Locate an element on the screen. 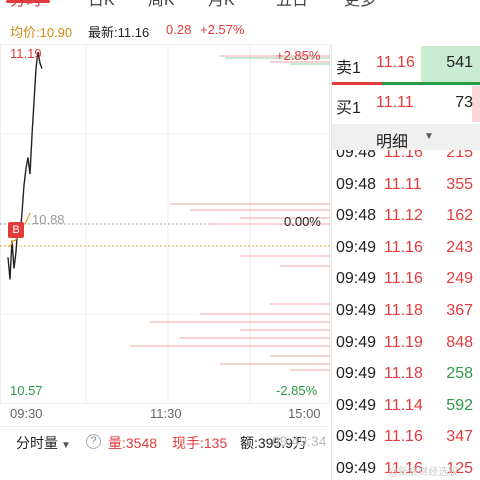  active-tab-indicator is located at coordinates (28, 1).